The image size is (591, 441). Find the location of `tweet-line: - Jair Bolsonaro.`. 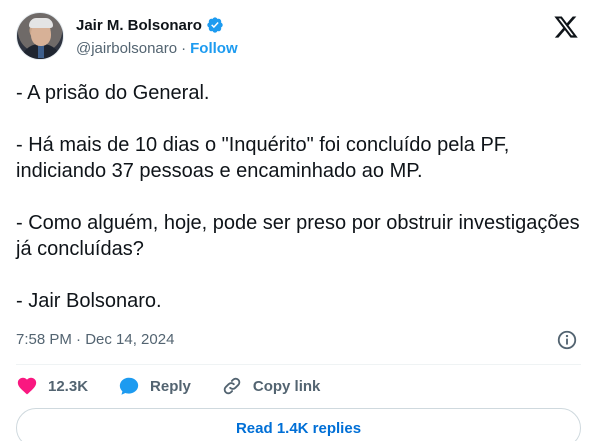

tweet-line: - Jair Bolsonaro. is located at coordinates (89, 301).